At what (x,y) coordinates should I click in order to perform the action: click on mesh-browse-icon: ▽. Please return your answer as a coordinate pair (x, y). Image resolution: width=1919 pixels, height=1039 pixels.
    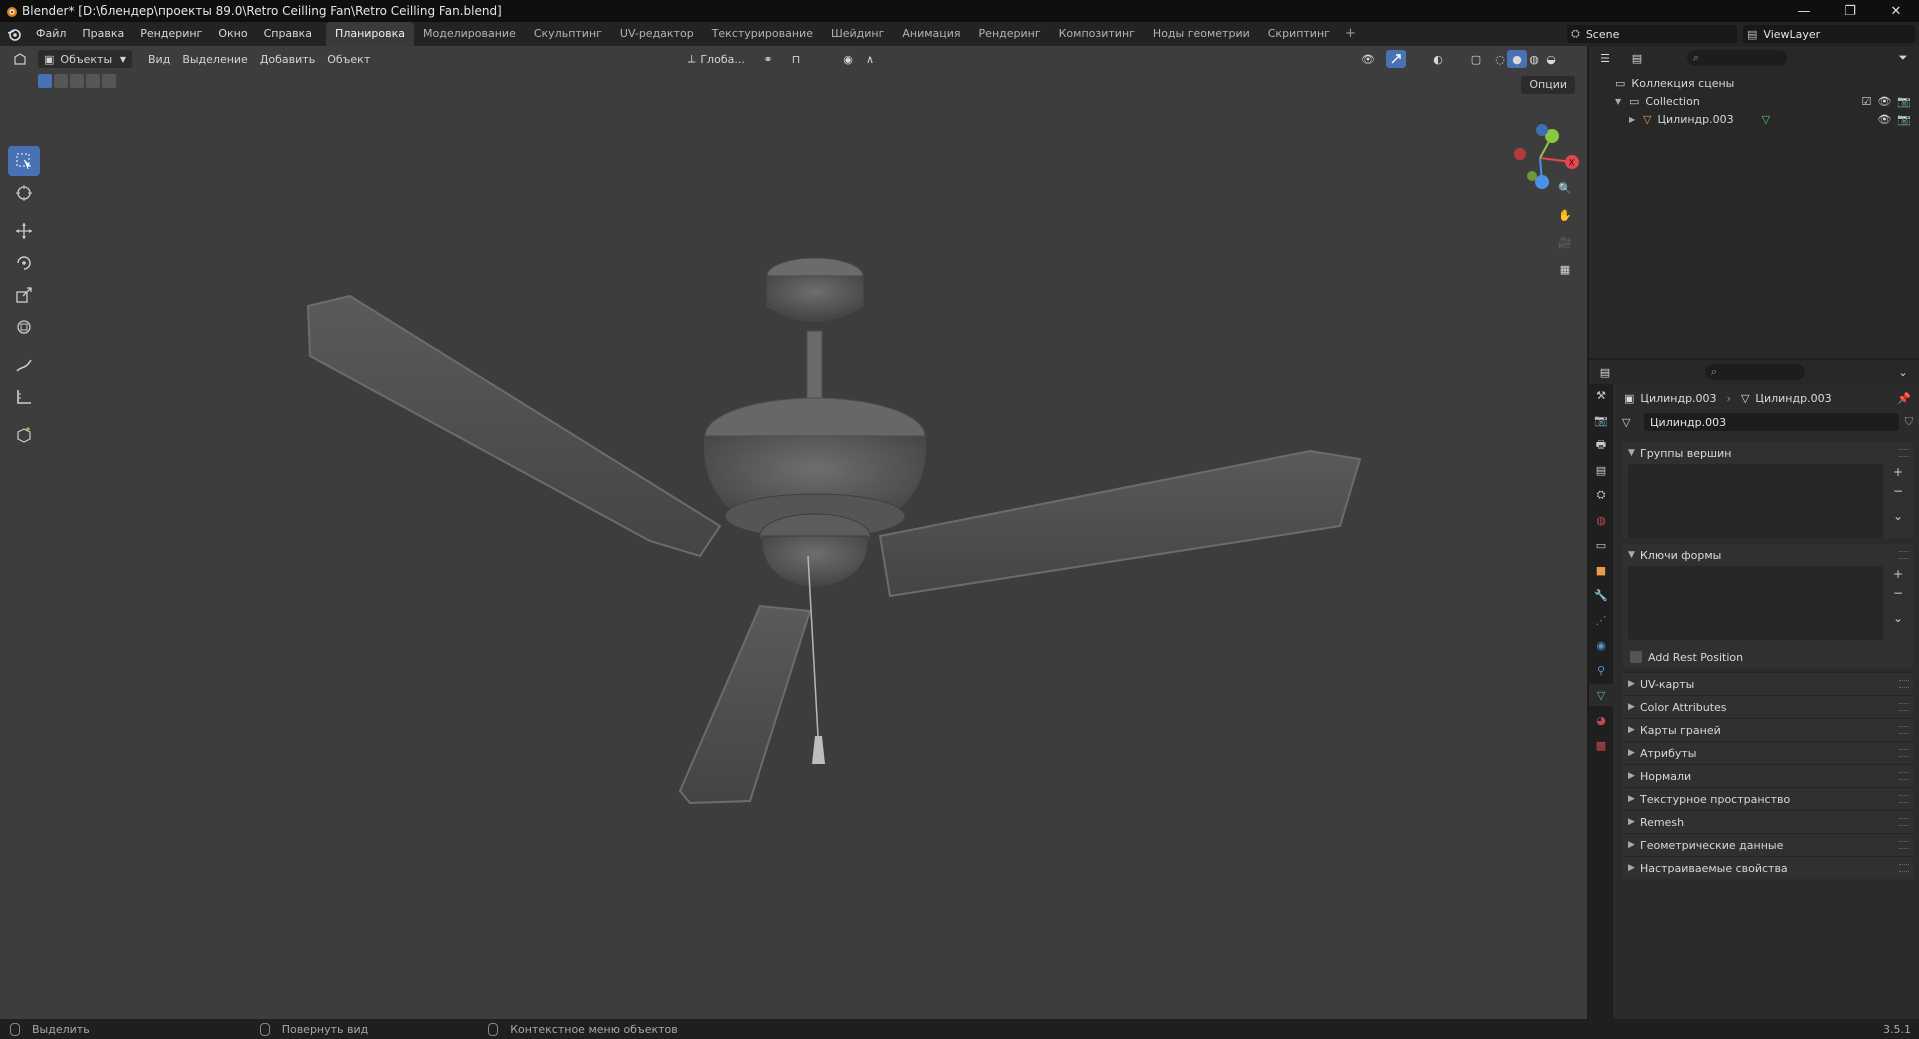
    Looking at the image, I should click on (1633, 422).